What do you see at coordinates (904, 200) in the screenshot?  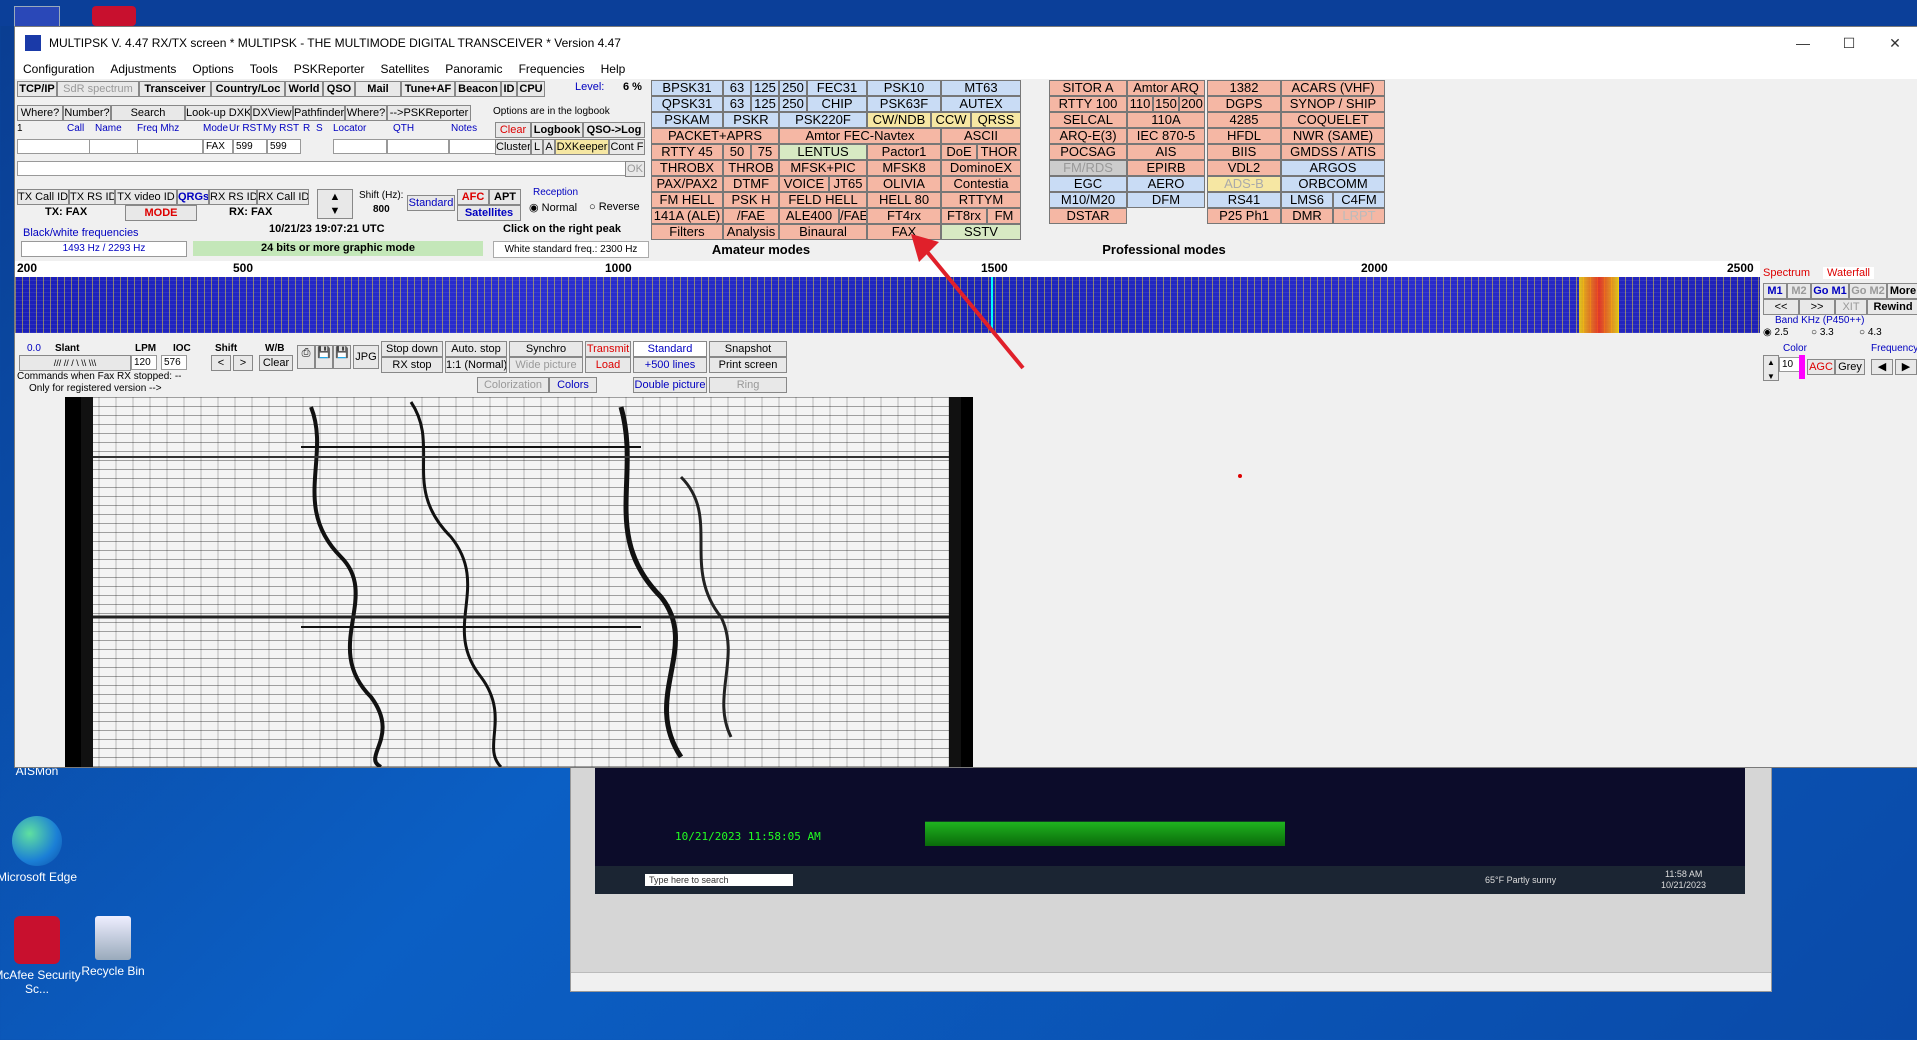 I see `mode-hell80: HELL 80` at bounding box center [904, 200].